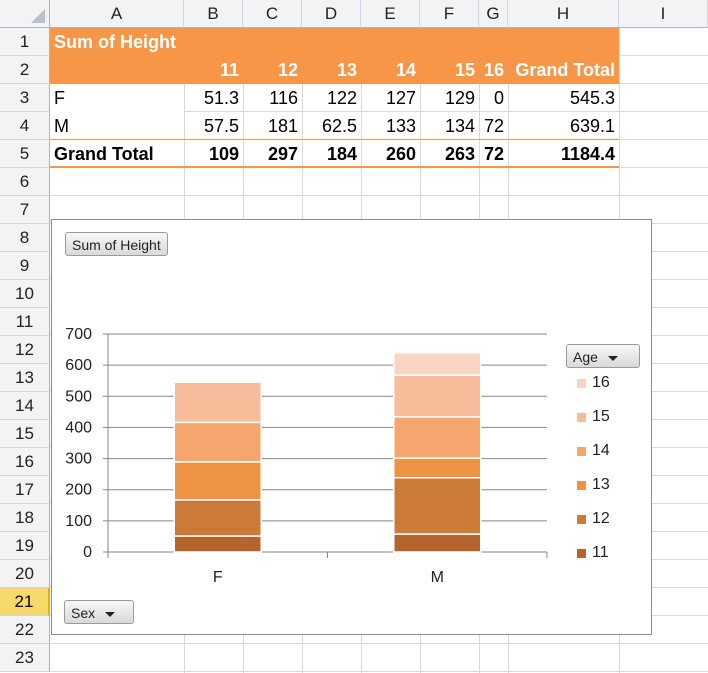 The width and height of the screenshot is (708, 673). Describe the element at coordinates (390, 154) in the screenshot. I see `pivot-total-cell: 260` at that location.